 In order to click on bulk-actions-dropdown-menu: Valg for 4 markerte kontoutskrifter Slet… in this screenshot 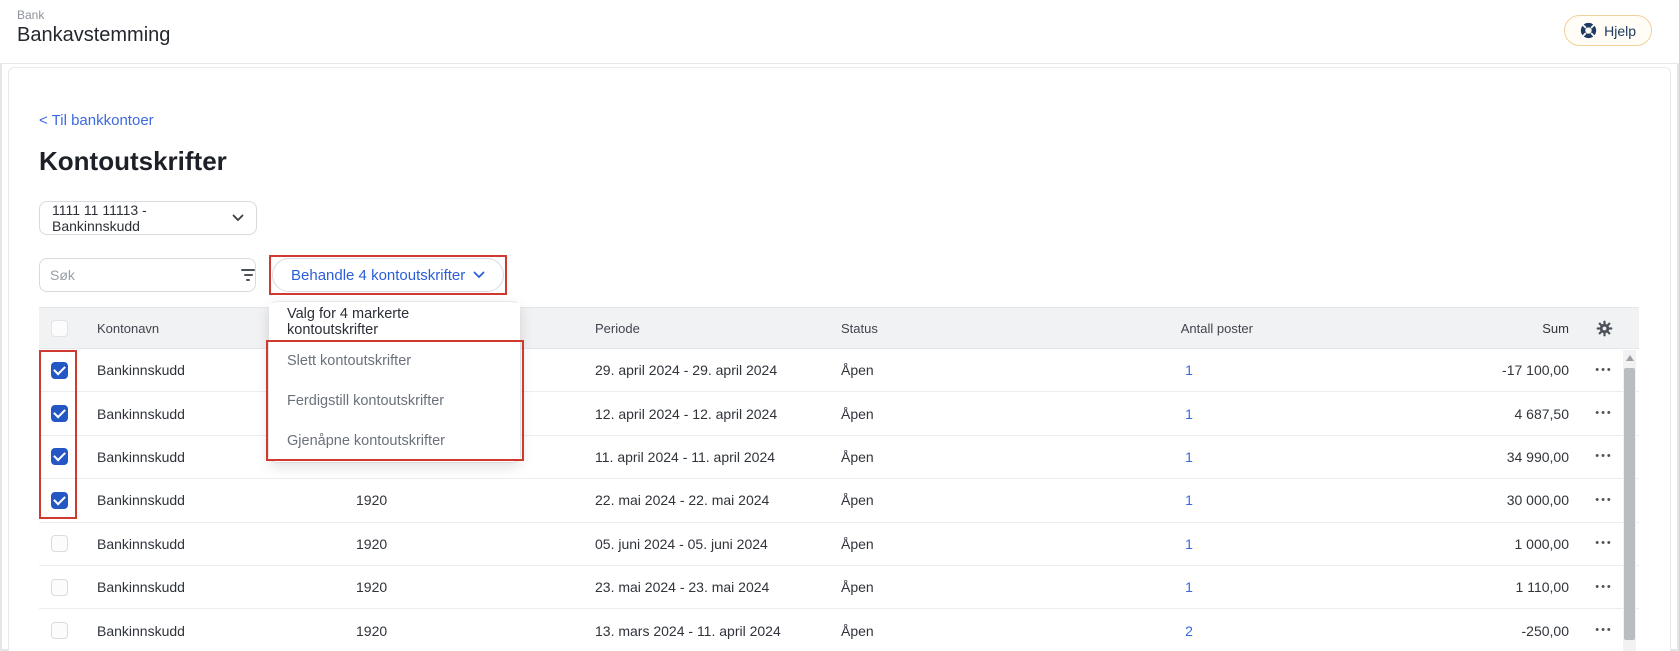, I will do `click(394, 382)`.